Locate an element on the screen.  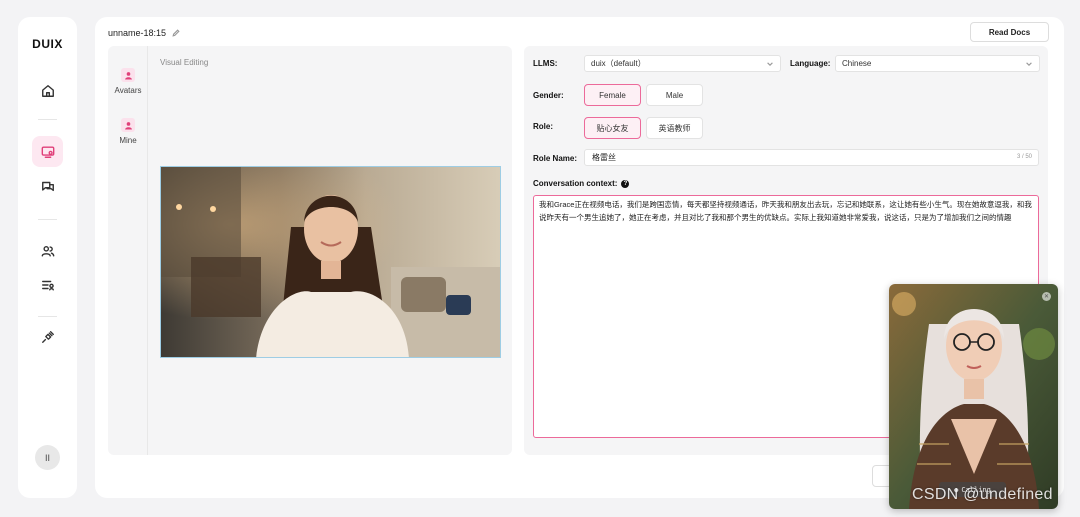
llms-label: LLMS: is located at coordinates (545, 63).